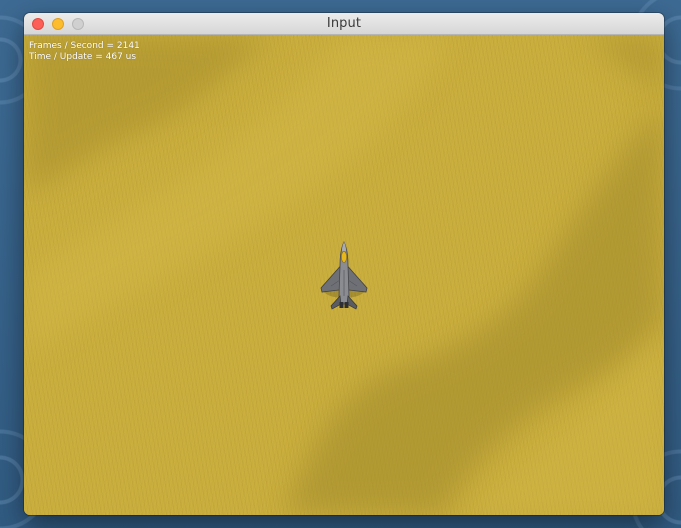 The image size is (681, 528). What do you see at coordinates (83, 57) in the screenshot?
I see `update-time-readout: Time / Update = 467 us` at bounding box center [83, 57].